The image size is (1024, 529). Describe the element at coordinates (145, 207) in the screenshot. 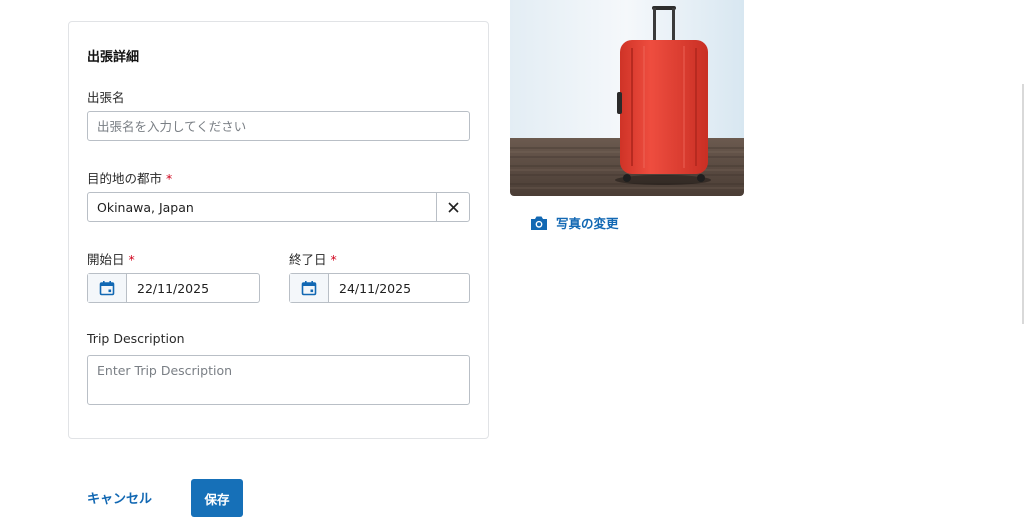

I see `destination-city-value: Okinawa, Japan` at that location.